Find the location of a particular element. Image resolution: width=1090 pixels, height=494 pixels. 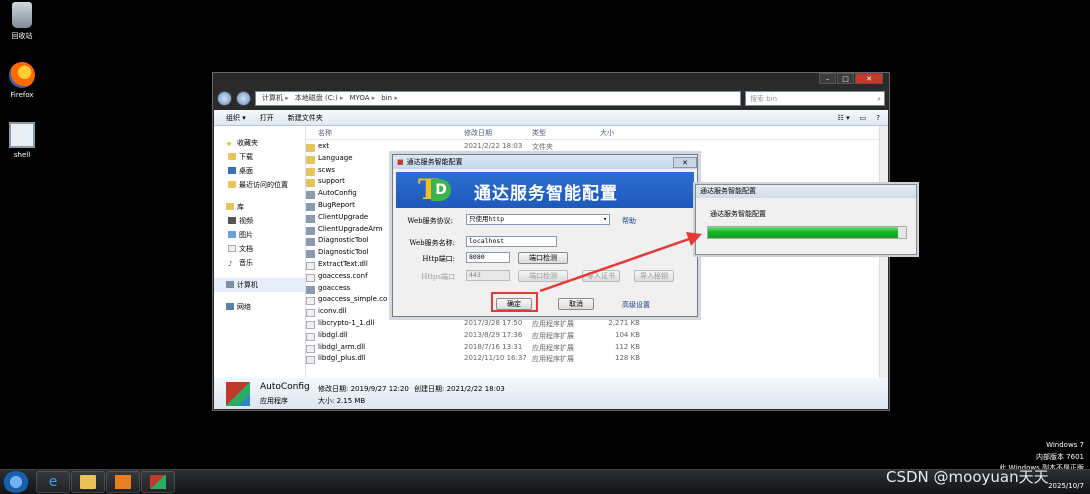

nav-item-downloads: 下载 is located at coordinates (259, 157).